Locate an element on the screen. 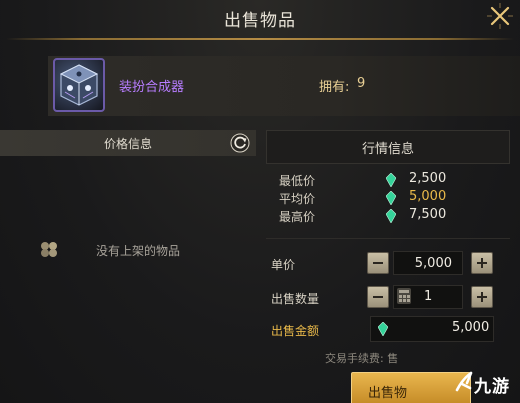 The image size is (520, 403). unit-price-minus-button is located at coordinates (378, 263).